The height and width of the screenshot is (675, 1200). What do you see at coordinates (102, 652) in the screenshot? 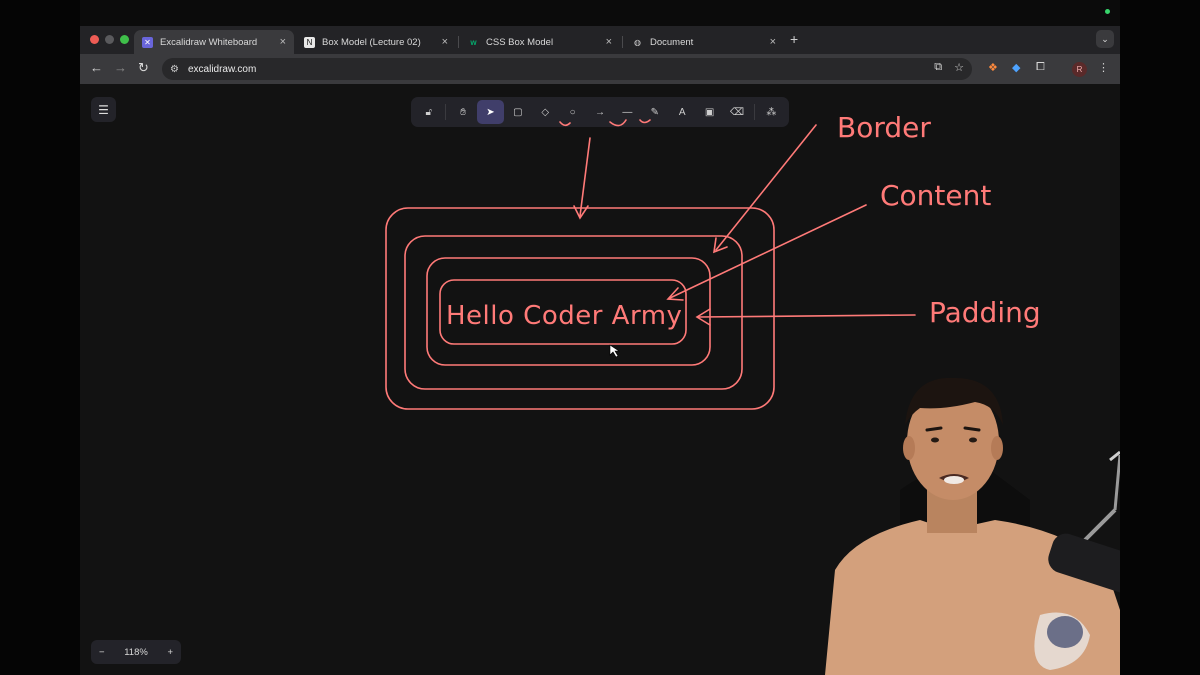
I see `zoom-out-button: −` at bounding box center [102, 652].